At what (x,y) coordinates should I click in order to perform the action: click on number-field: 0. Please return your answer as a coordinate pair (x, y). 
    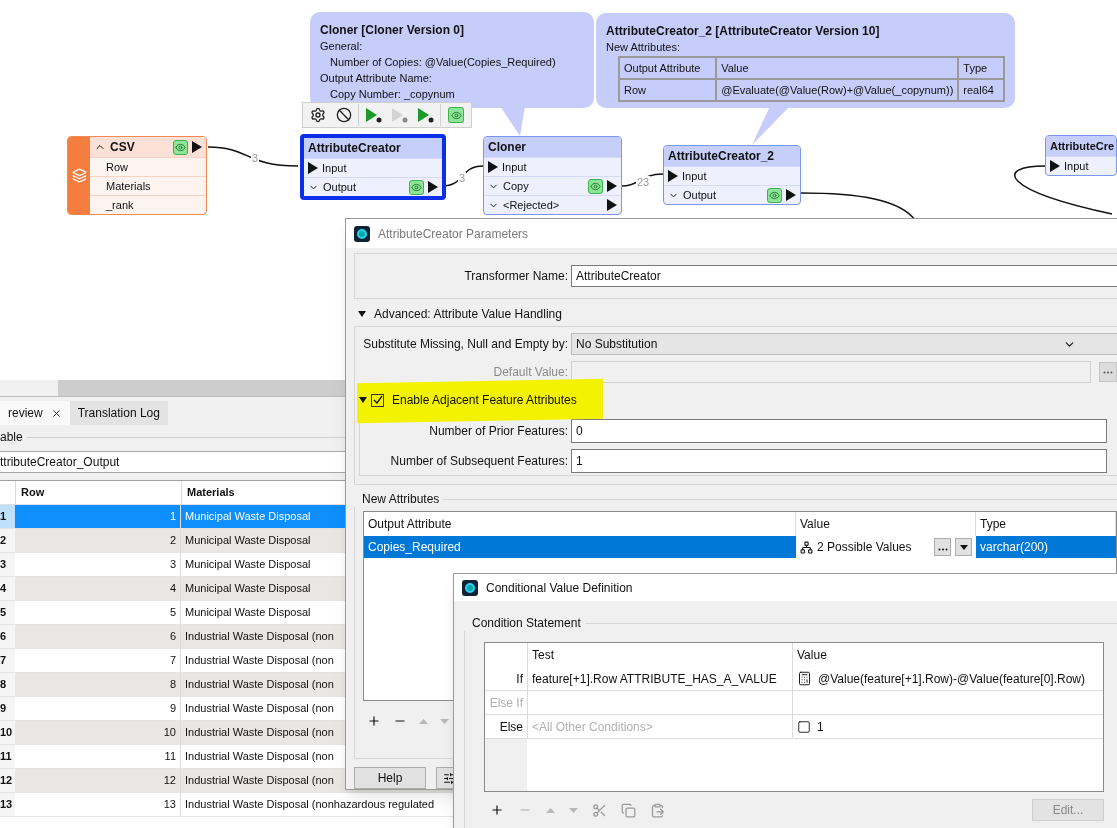
    Looking at the image, I should click on (839, 431).